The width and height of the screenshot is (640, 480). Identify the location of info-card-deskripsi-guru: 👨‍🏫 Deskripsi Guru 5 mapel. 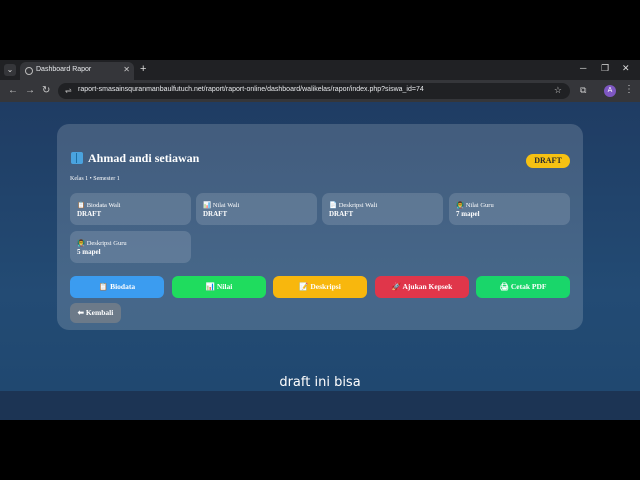
(130, 247).